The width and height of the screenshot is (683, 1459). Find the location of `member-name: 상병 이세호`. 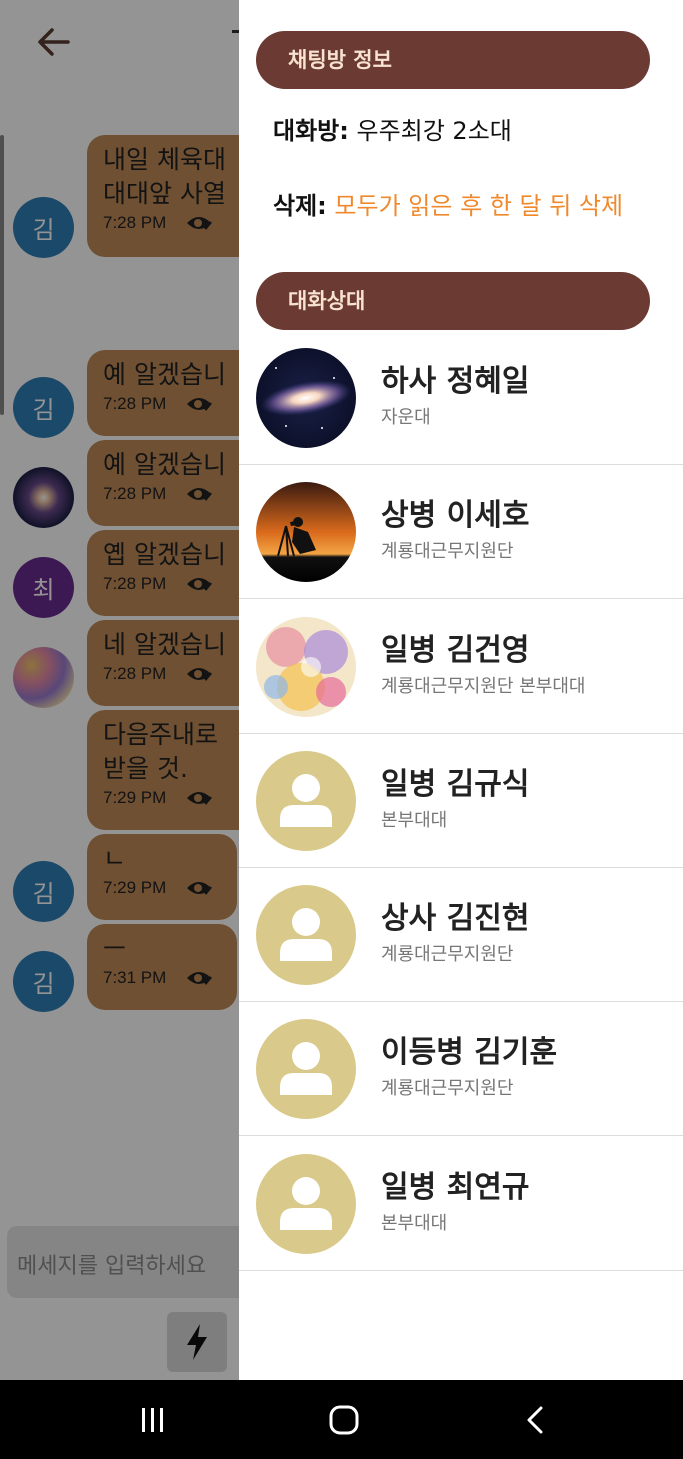

member-name: 상병 이세호 is located at coordinates (455, 515).